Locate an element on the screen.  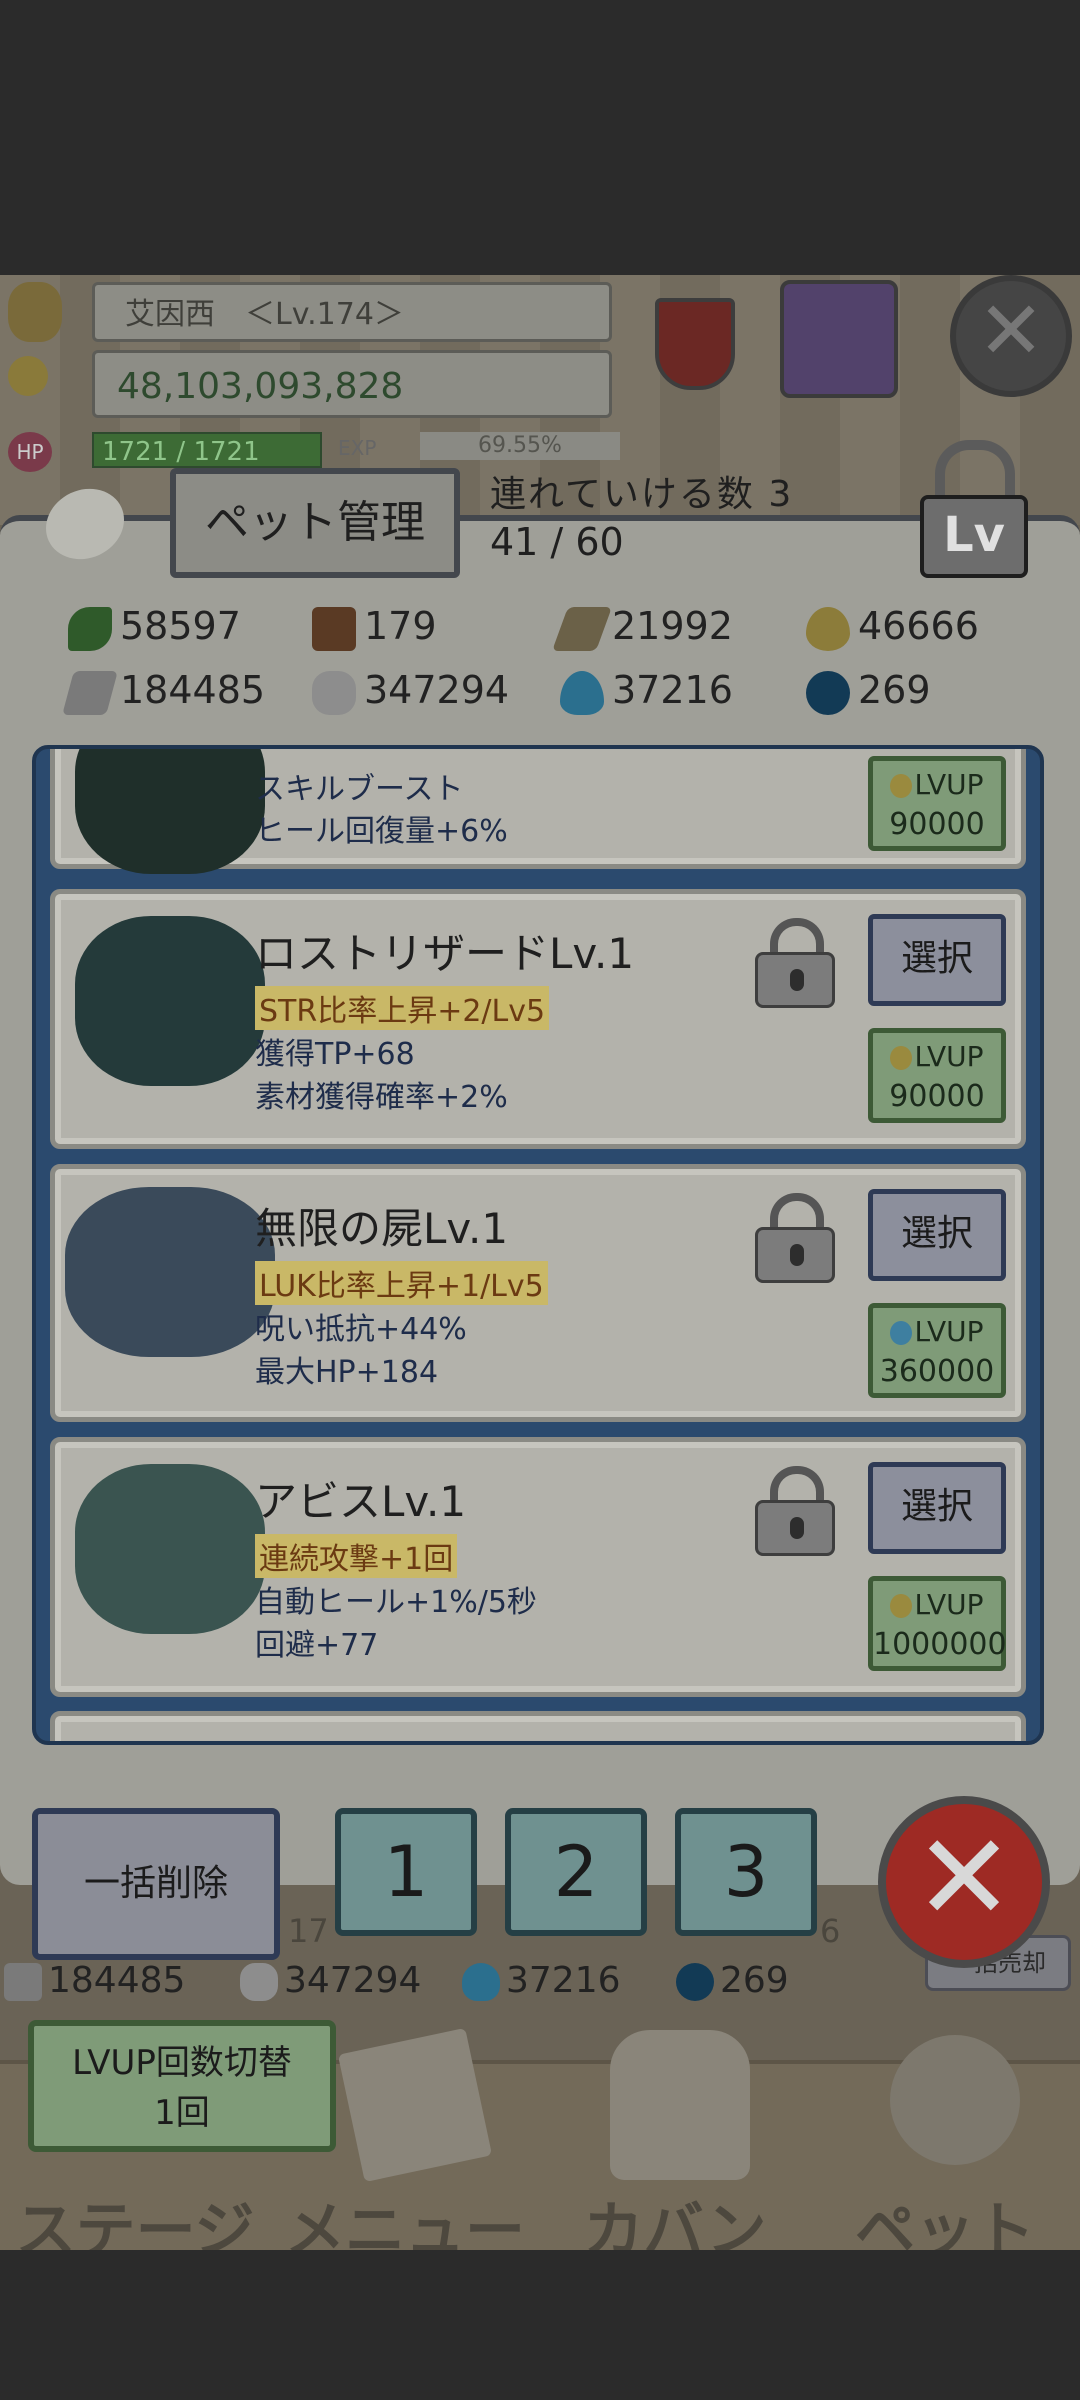
resource-leaf: 58597 is located at coordinates (154, 626).